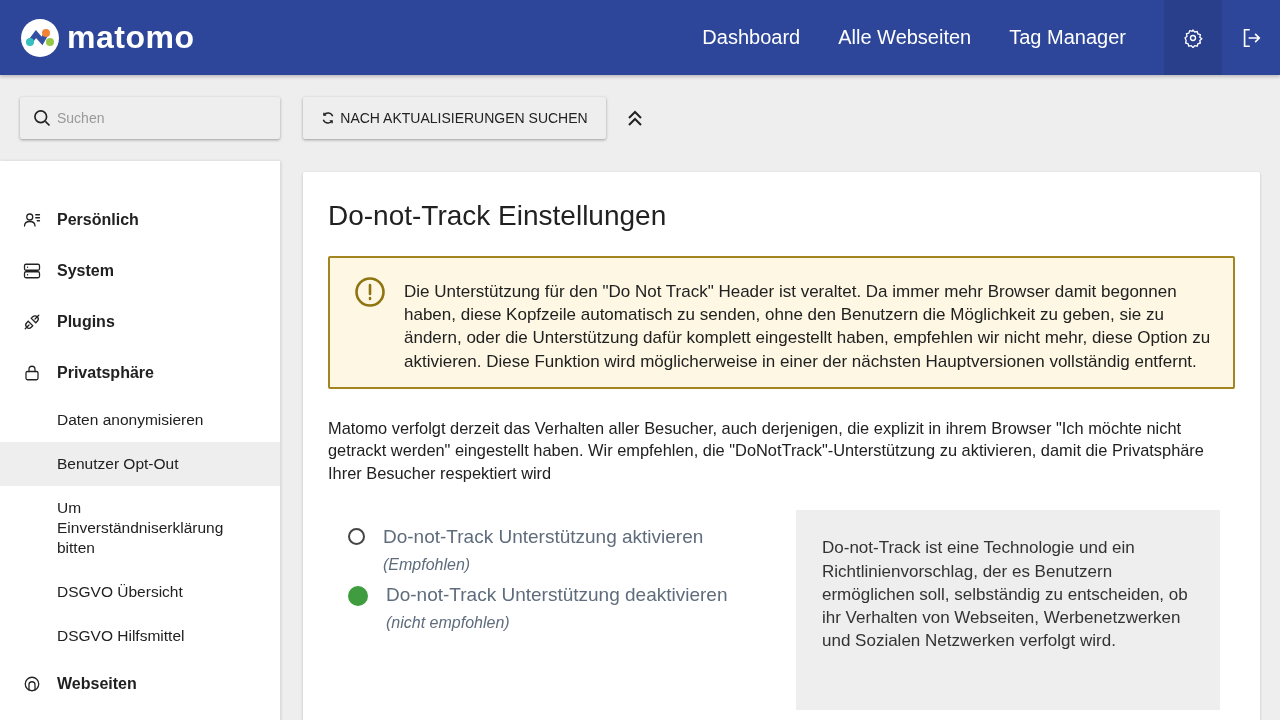 This screenshot has height=720, width=1280. Describe the element at coordinates (32, 321) in the screenshot. I see `plug-icon` at that location.